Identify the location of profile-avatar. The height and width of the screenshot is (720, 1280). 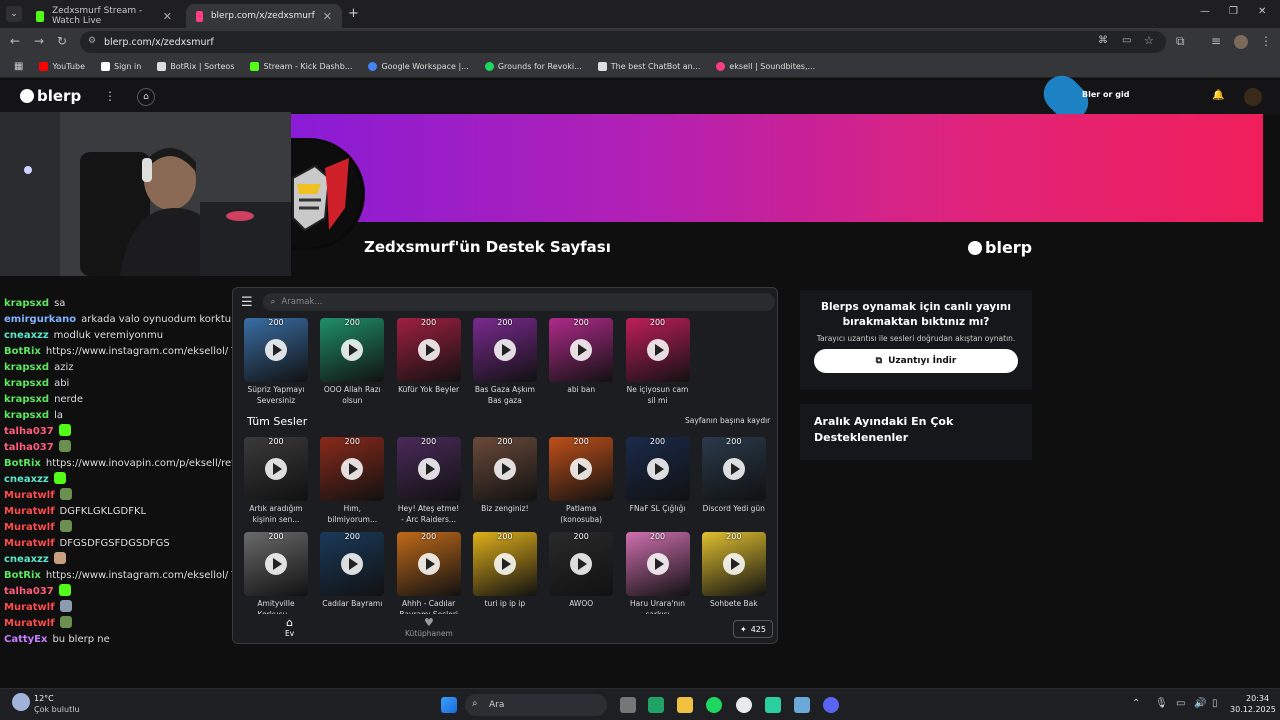
(1241, 42).